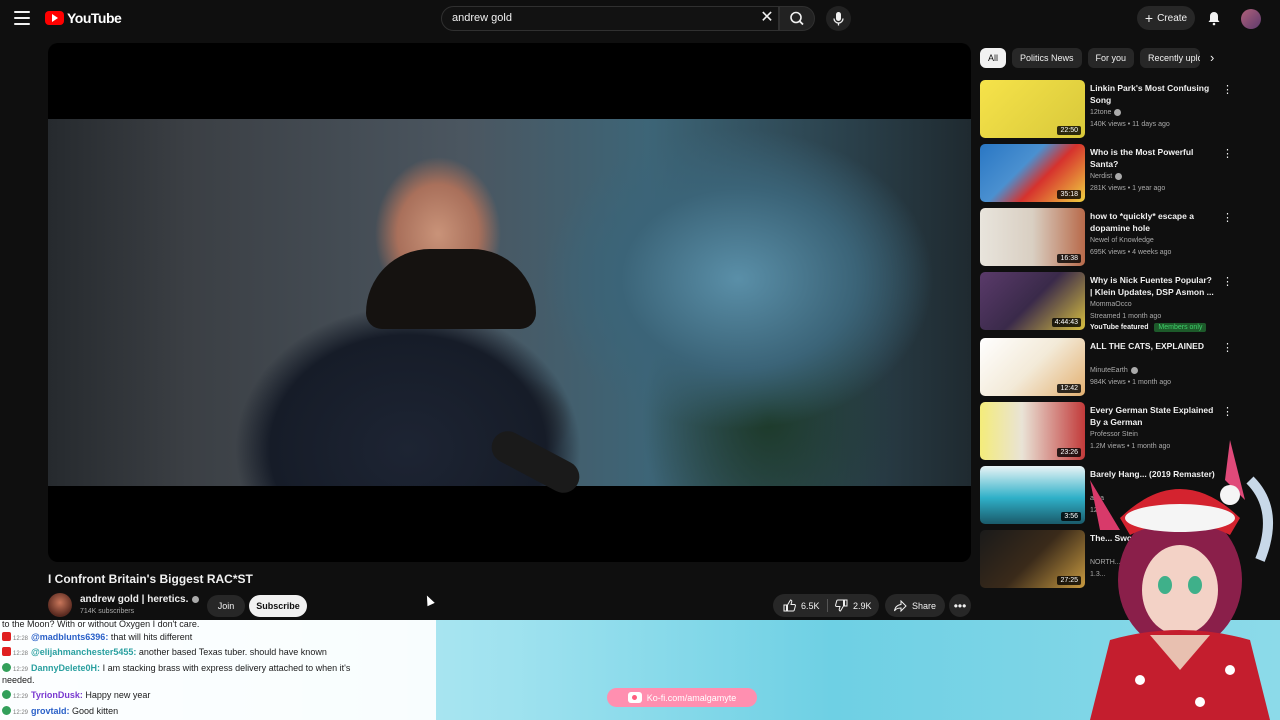  I want to click on related-channel: MommaOcco, so click(1111, 304).